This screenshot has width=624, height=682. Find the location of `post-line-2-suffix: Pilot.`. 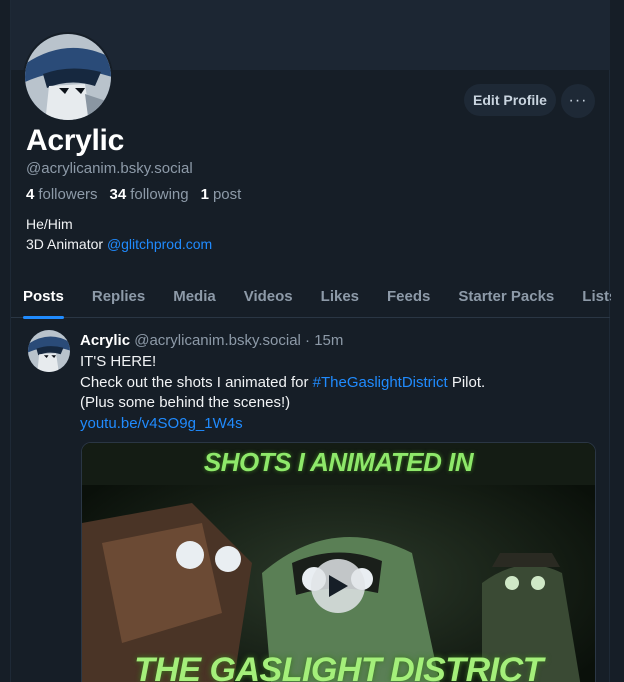

post-line-2-suffix: Pilot. is located at coordinates (466, 382).